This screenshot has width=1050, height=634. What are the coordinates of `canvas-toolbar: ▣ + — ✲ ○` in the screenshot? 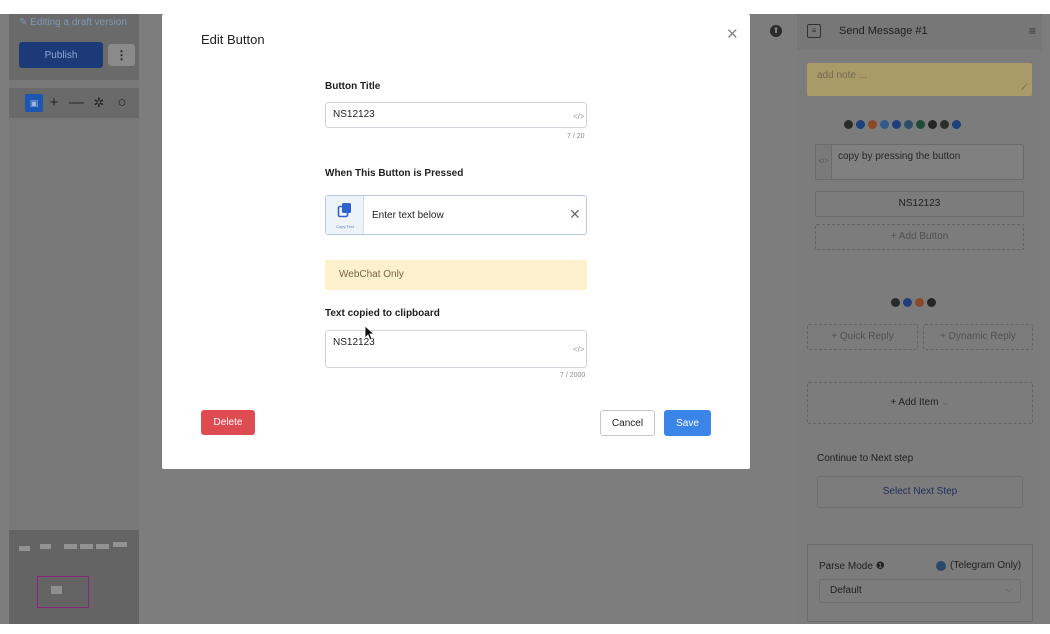 It's located at (74, 103).